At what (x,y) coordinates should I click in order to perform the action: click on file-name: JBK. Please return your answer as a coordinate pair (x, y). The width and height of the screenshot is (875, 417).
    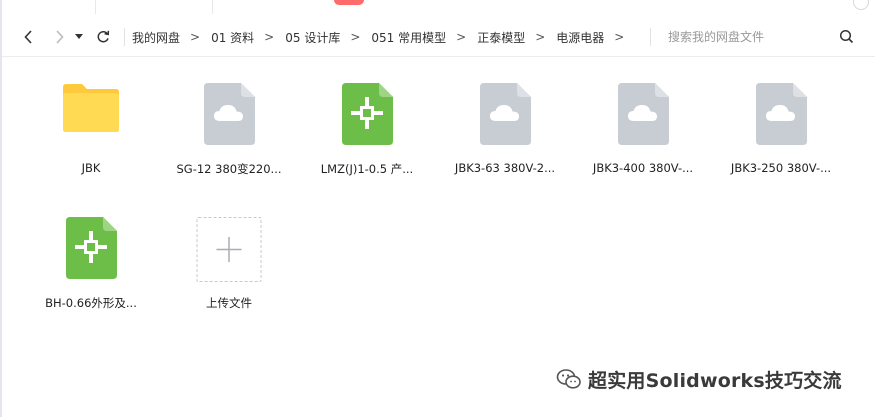
    Looking at the image, I should click on (91, 168).